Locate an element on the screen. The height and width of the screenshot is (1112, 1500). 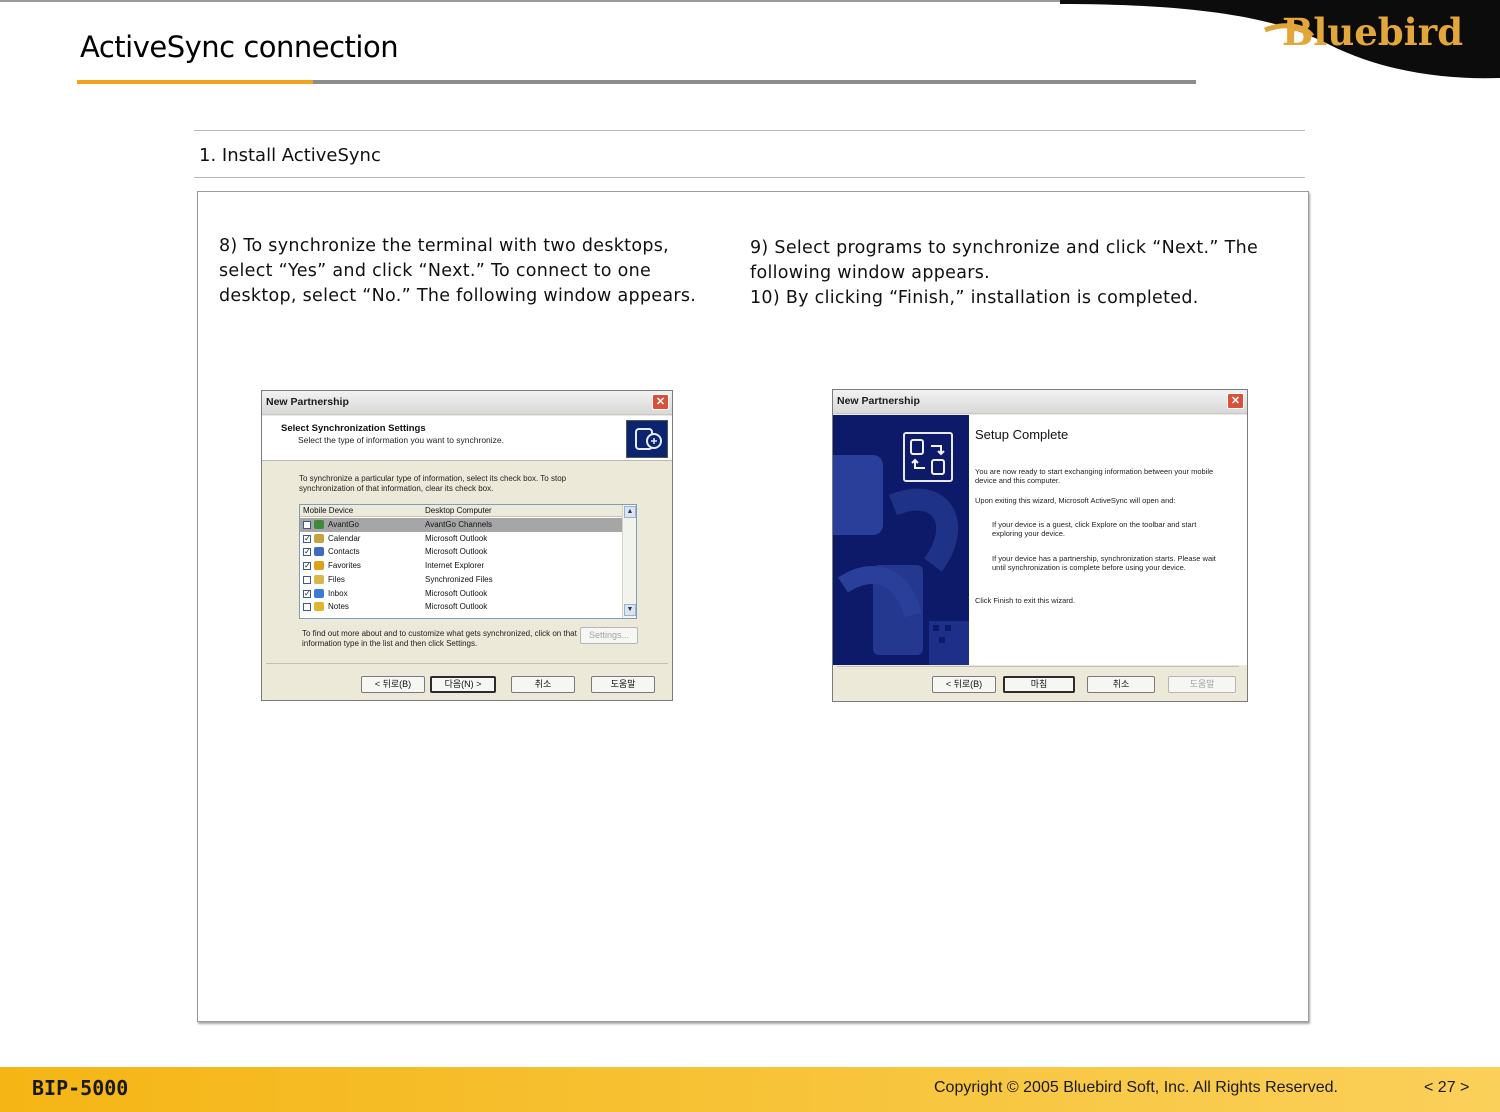
column-header-mobile: Mobile Device is located at coordinates (328, 511).